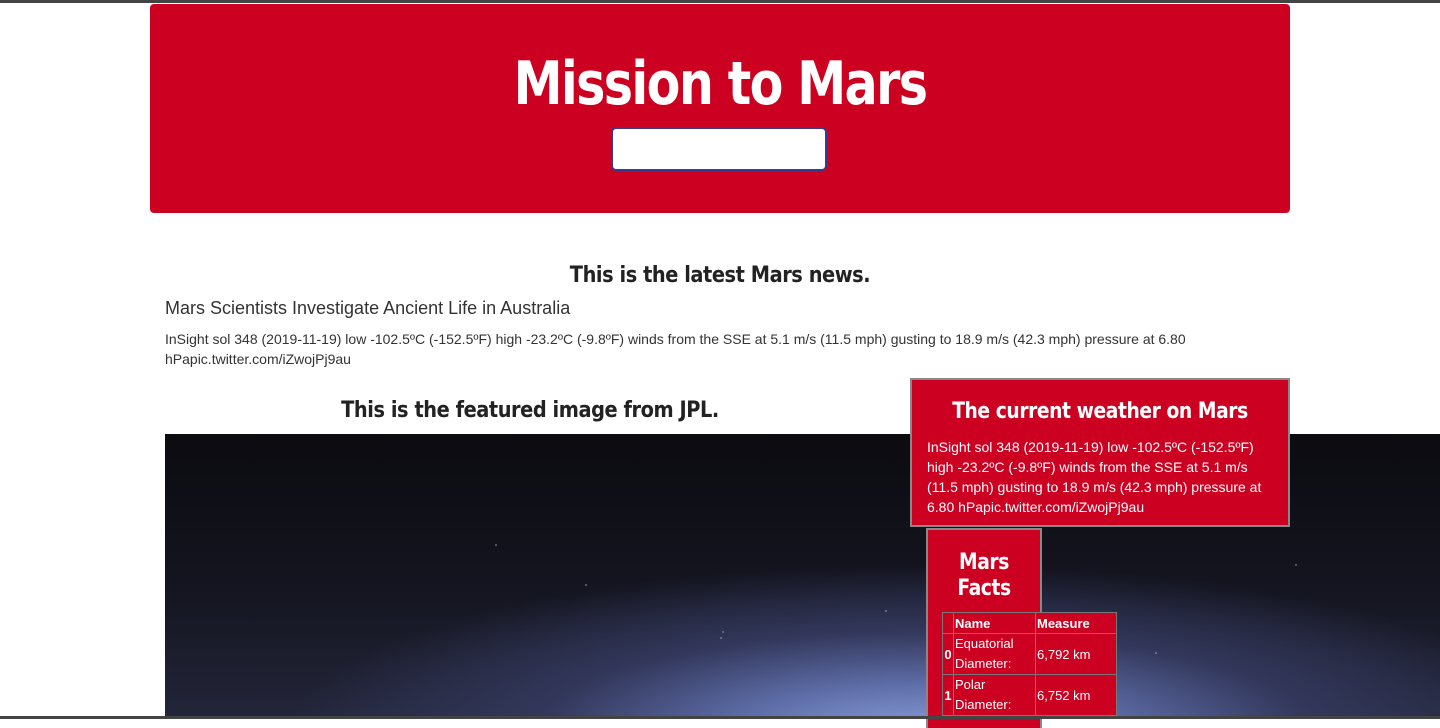 The width and height of the screenshot is (1440, 728). I want to click on name-column-header: Name, so click(994, 623).